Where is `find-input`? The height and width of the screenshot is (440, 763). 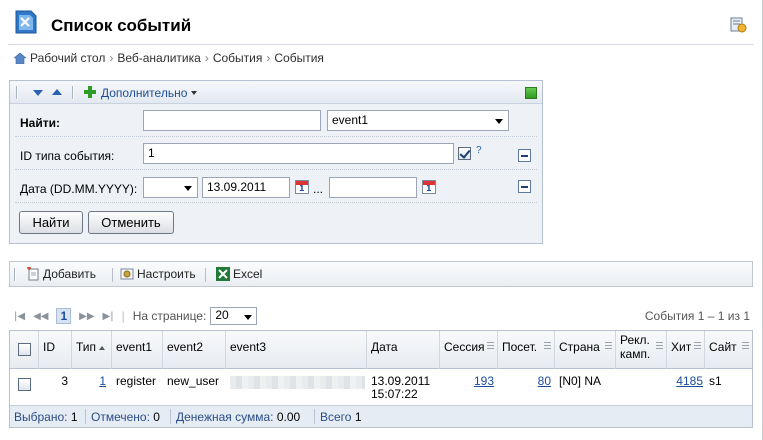
find-input is located at coordinates (232, 120).